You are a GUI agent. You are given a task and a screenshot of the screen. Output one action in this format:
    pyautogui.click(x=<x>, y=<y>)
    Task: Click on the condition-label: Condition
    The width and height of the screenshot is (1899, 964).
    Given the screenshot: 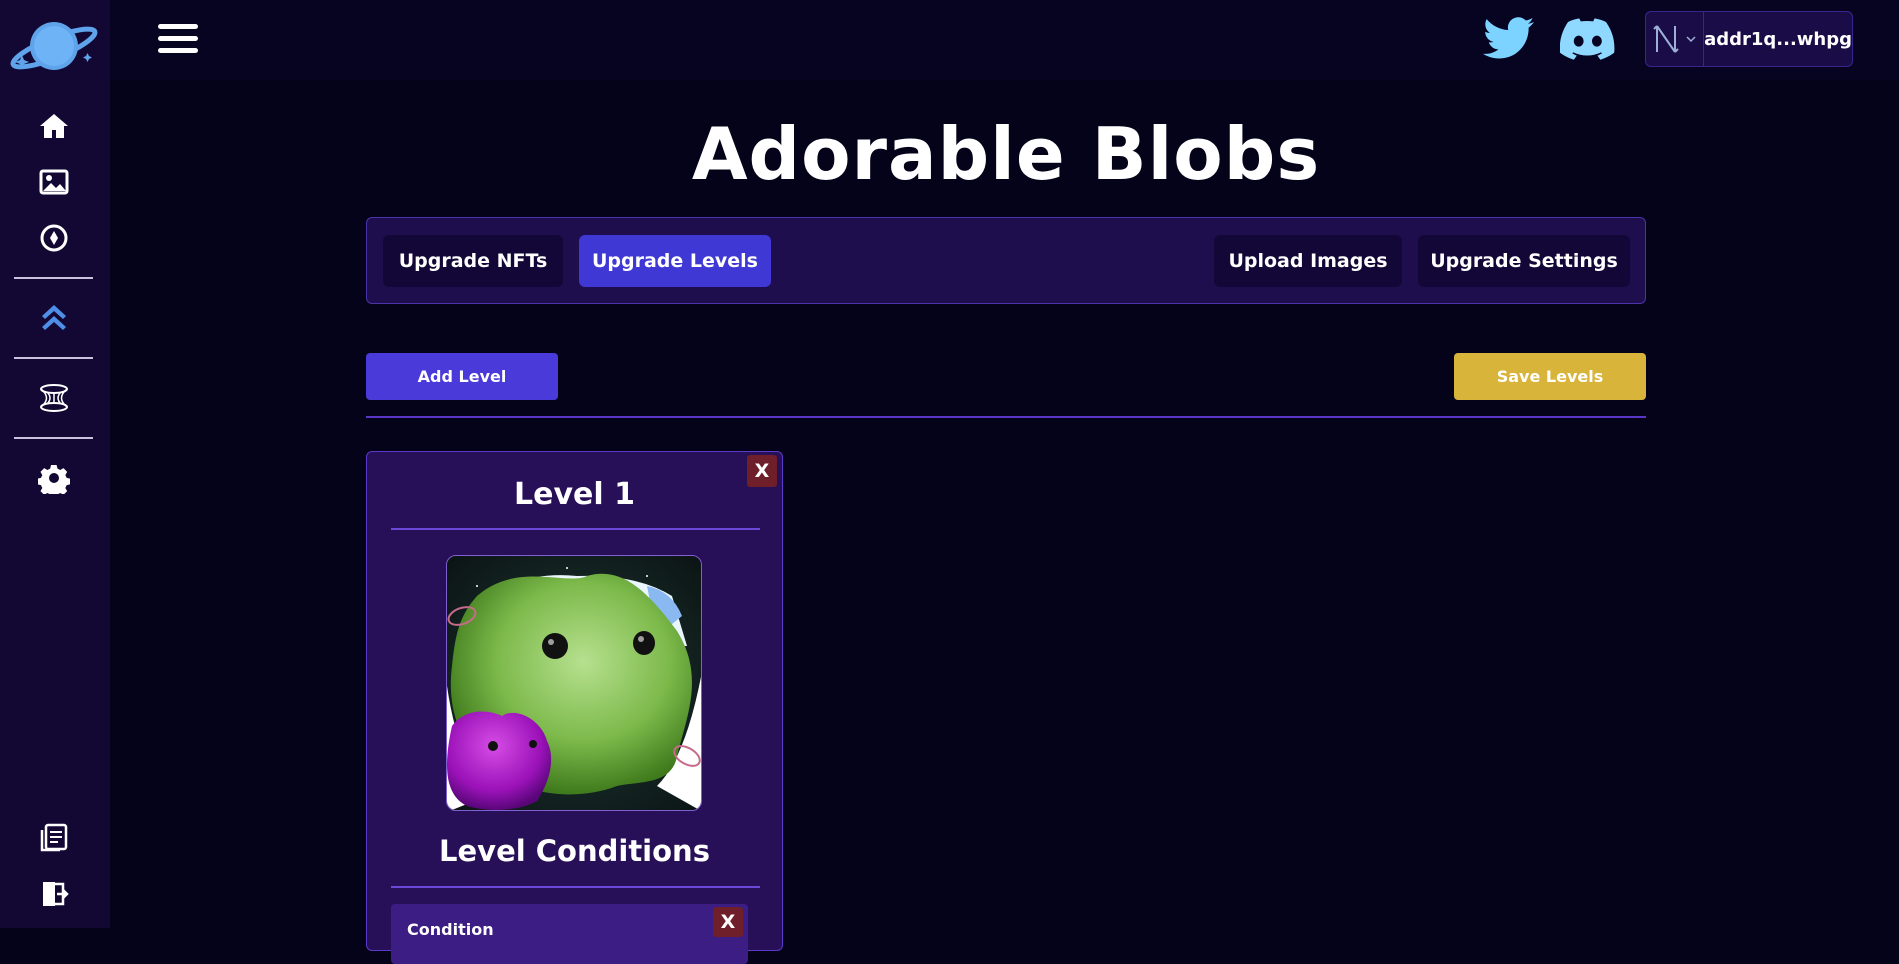 What is the action you would take?
    pyautogui.click(x=450, y=929)
    